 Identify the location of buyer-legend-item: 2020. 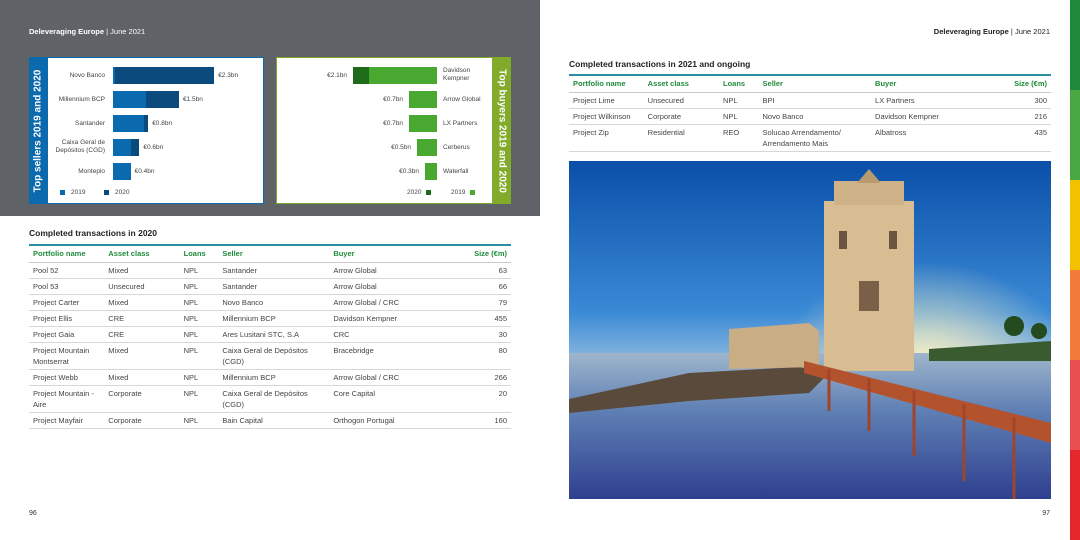
(422, 192).